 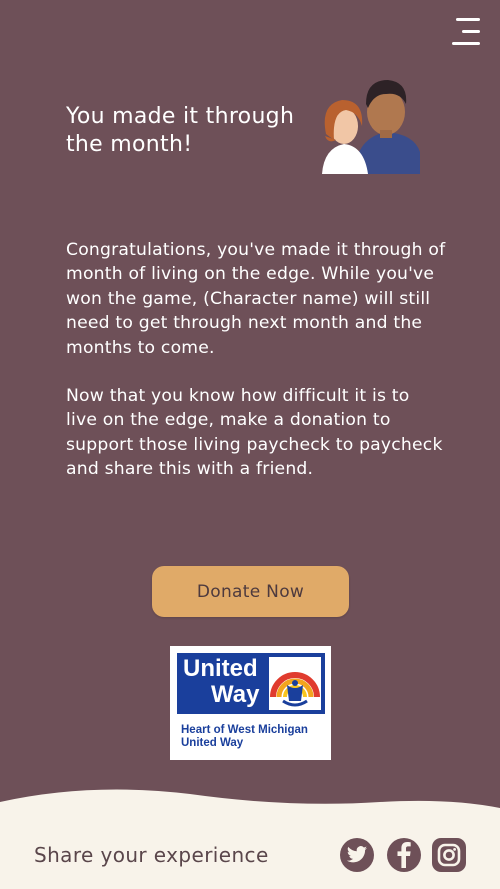 I want to click on logo-subtitle: Heart of West Michigan United Way, so click(x=244, y=737).